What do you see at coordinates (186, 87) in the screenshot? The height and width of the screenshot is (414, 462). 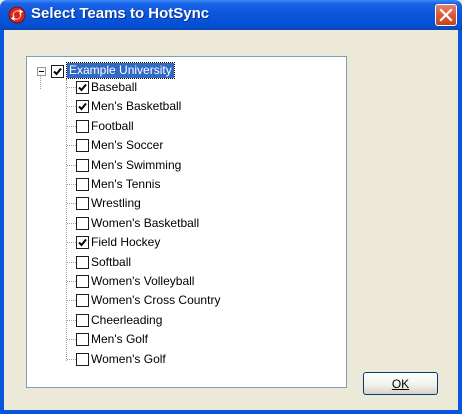 I see `tree-item: Baseball` at bounding box center [186, 87].